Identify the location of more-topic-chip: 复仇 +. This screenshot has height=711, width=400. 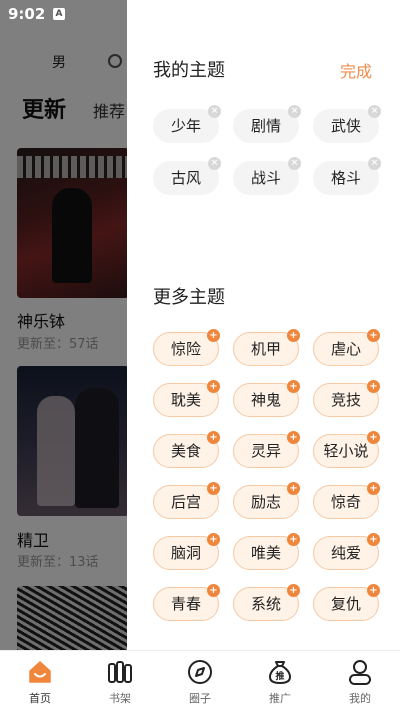
(346, 602).